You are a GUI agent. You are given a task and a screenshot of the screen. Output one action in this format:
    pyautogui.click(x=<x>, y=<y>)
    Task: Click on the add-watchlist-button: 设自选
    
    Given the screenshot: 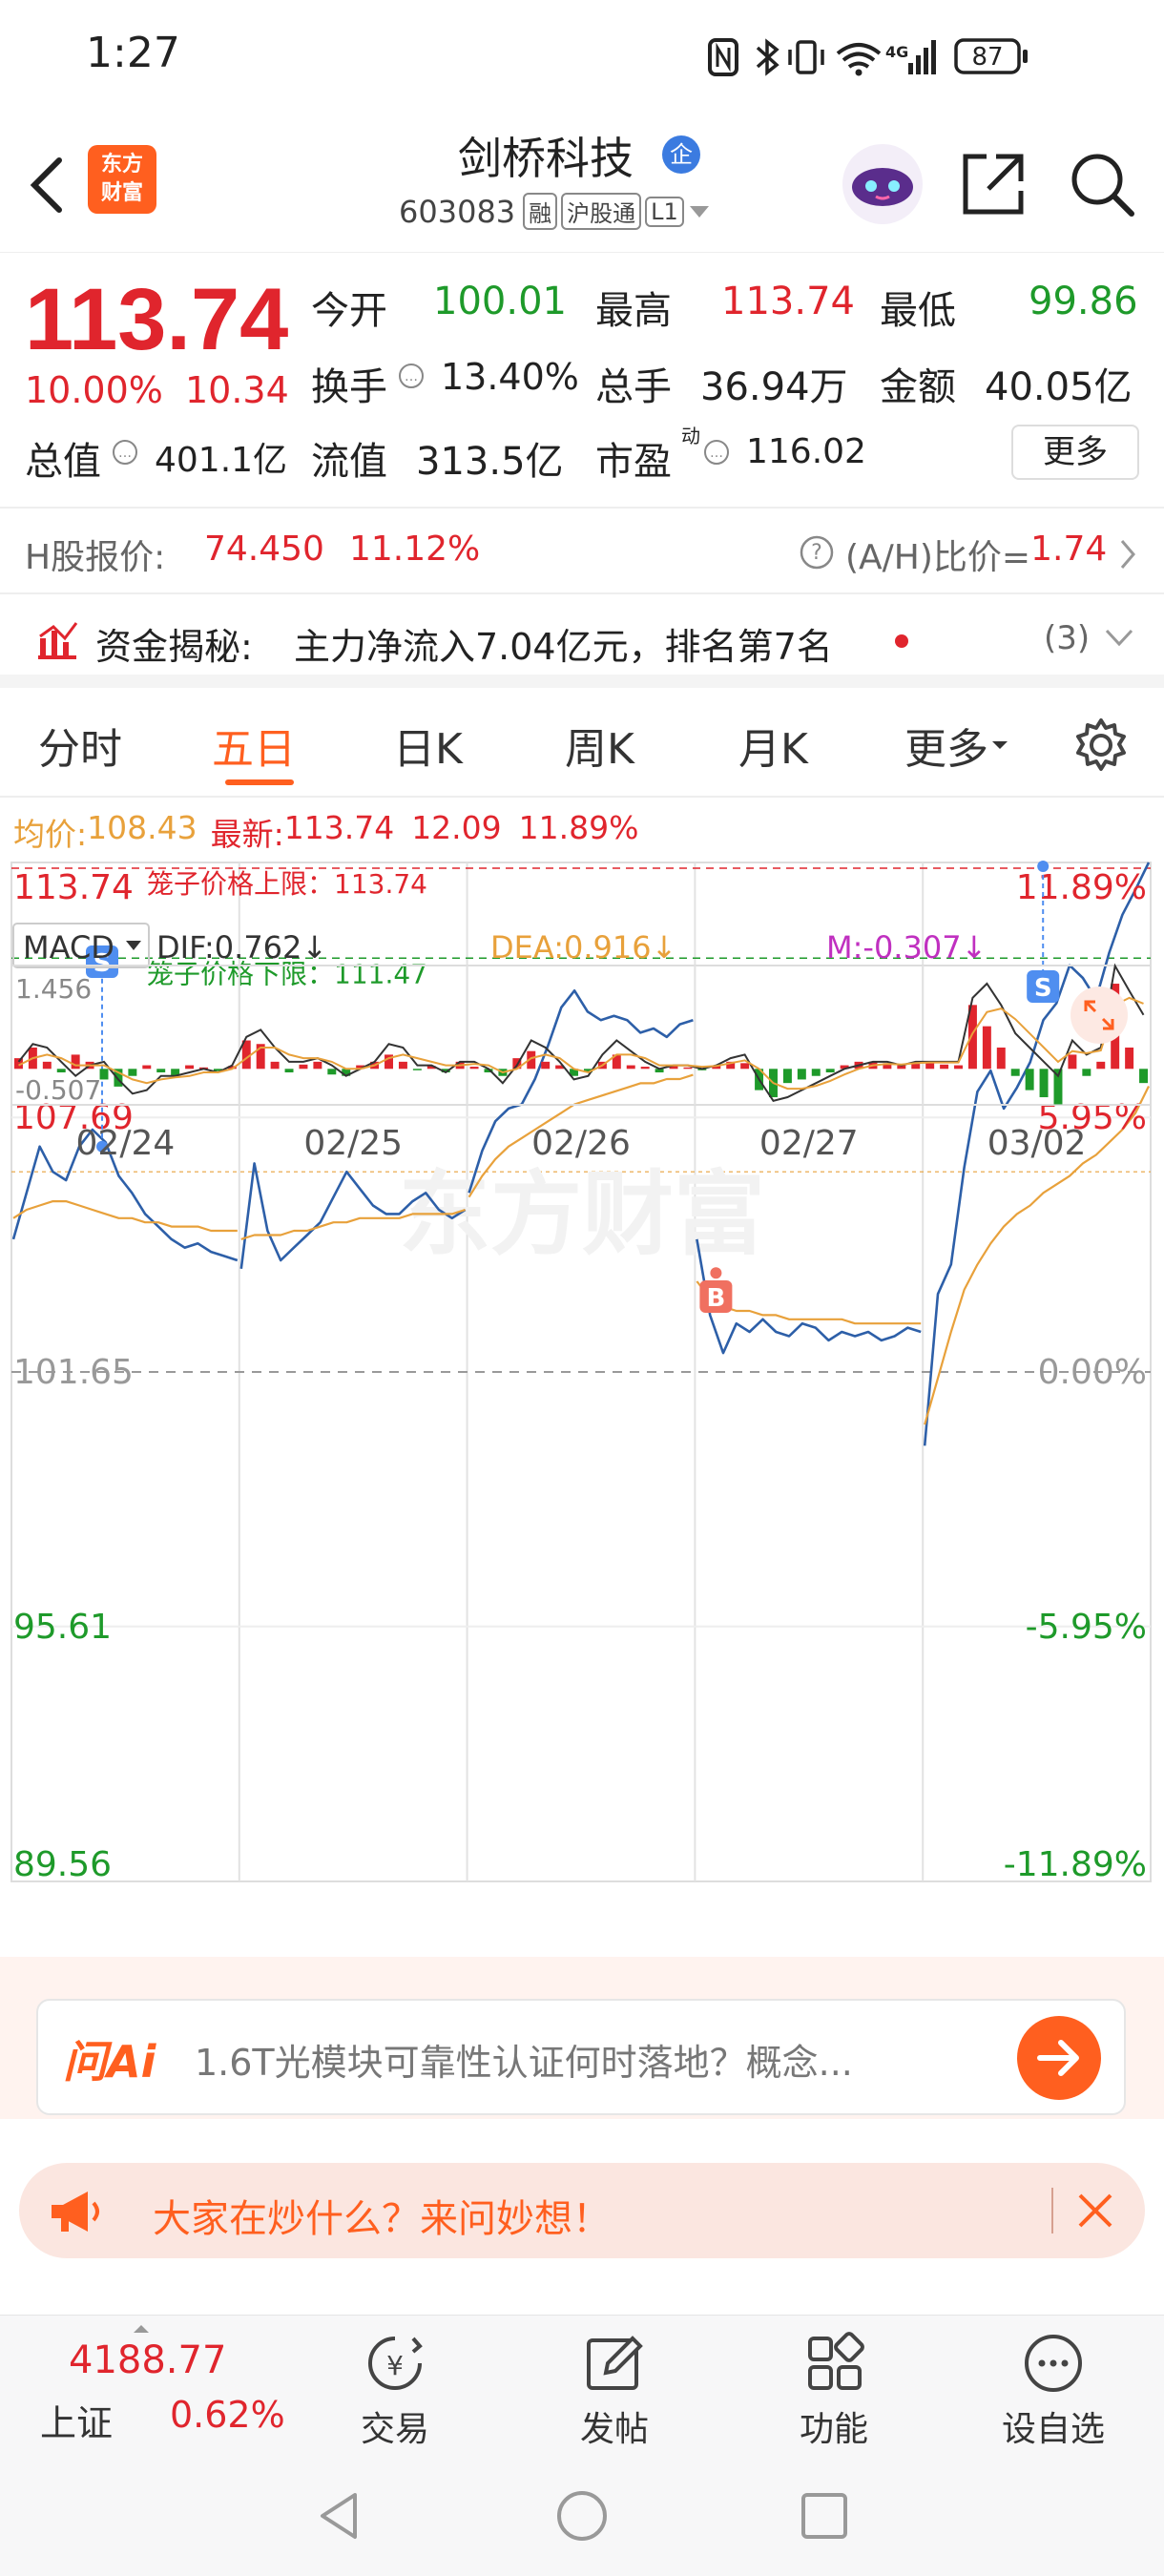 What is the action you would take?
    pyautogui.click(x=1053, y=2390)
    